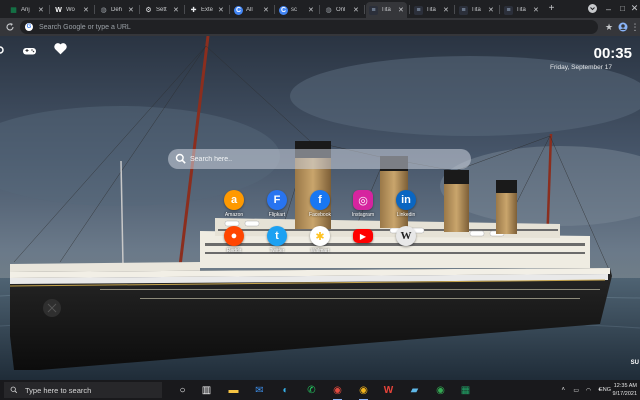 The width and height of the screenshot is (640, 400). What do you see at coordinates (3, 51) in the screenshot?
I see `settings-gear-icon` at bounding box center [3, 51].